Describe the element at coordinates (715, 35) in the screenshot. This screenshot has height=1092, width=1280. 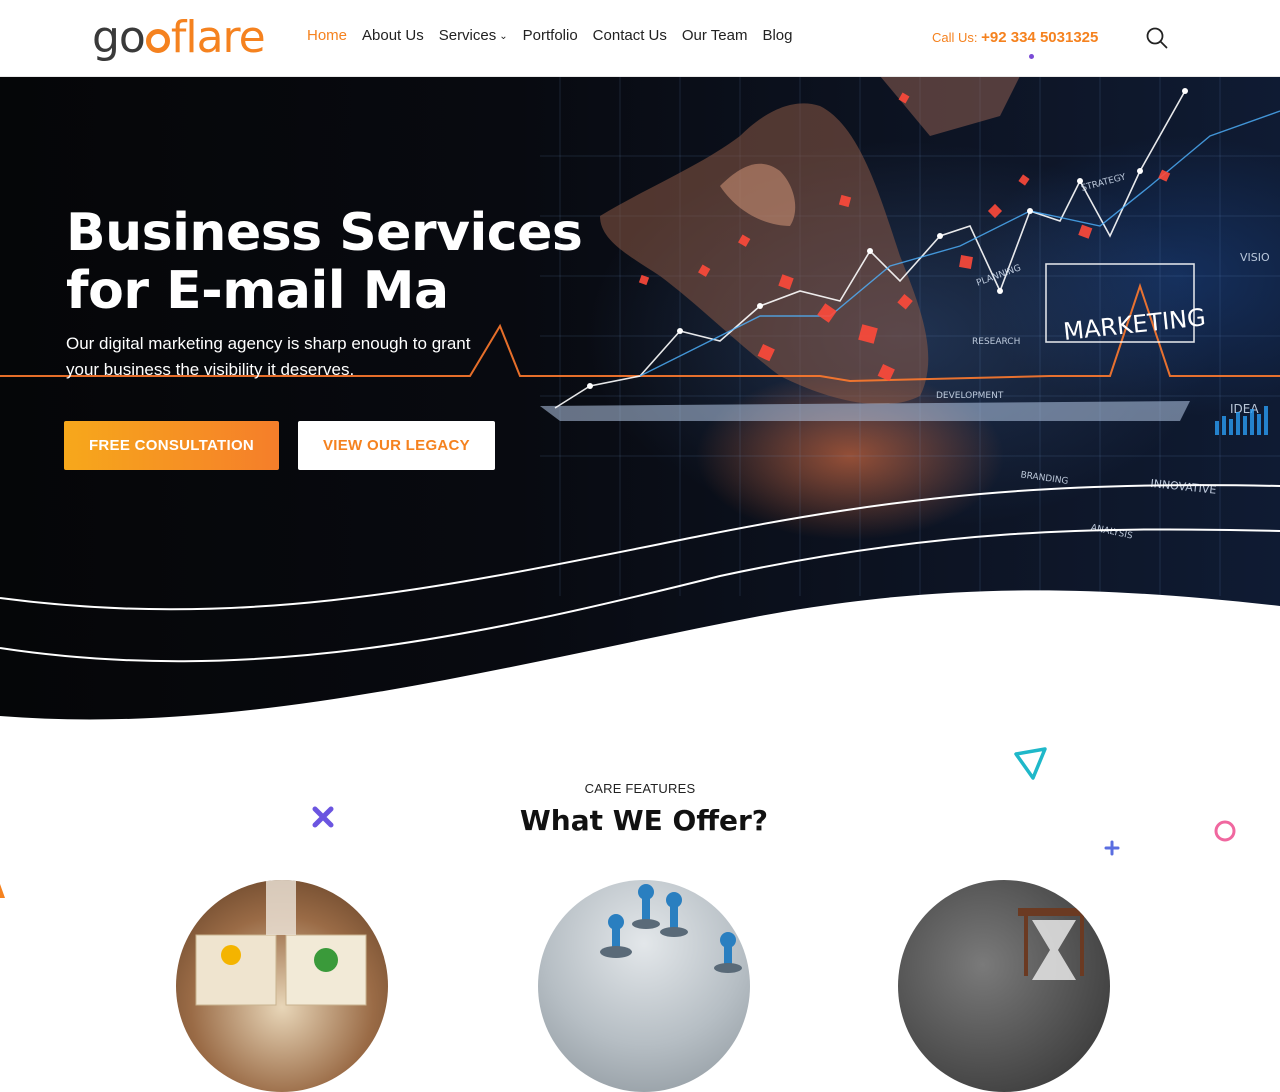
I see `nav-our-team: Our Team` at that location.